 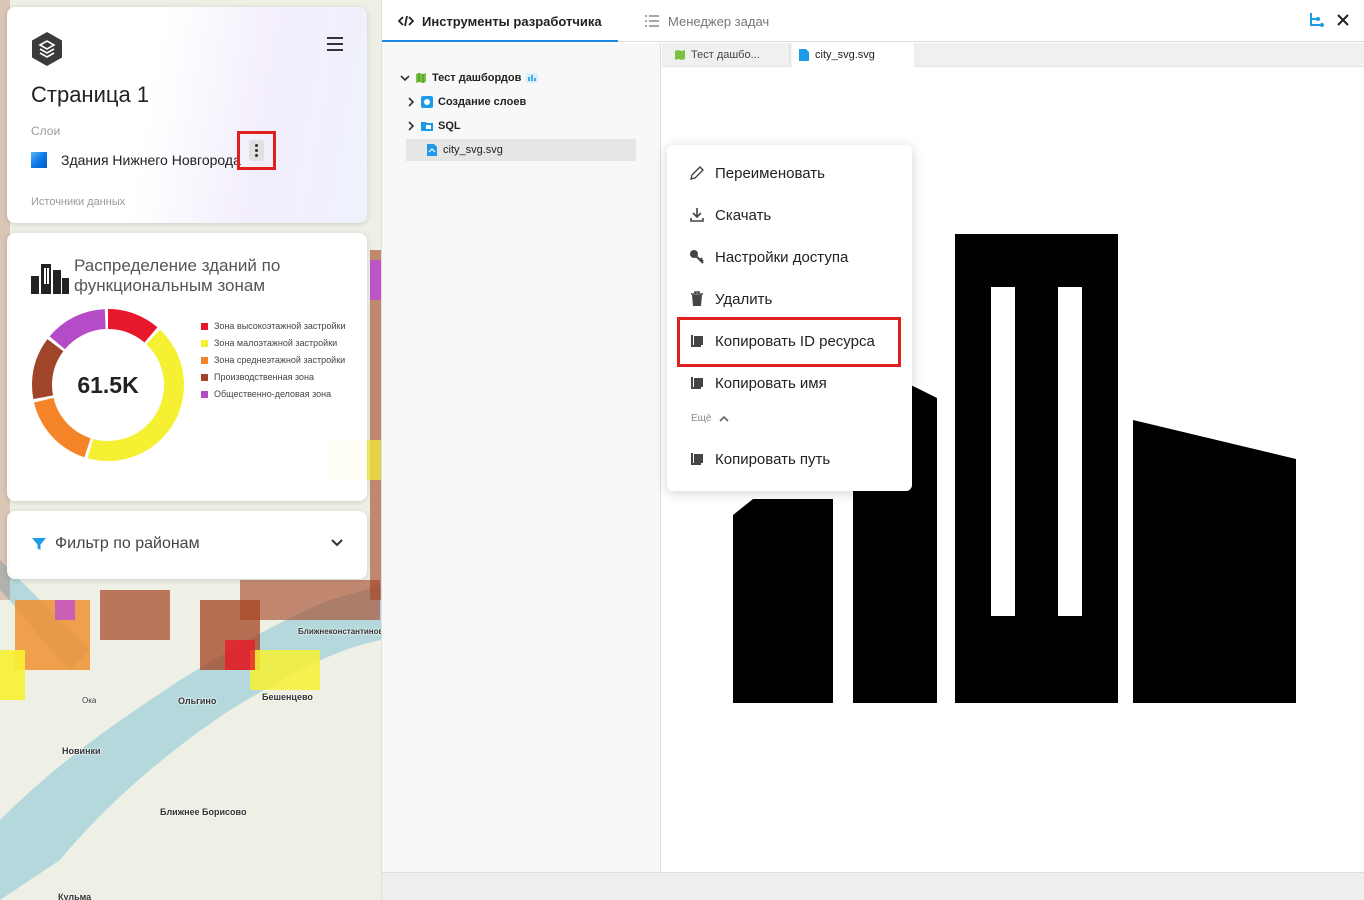 What do you see at coordinates (697, 257) in the screenshot?
I see `key-icon` at bounding box center [697, 257].